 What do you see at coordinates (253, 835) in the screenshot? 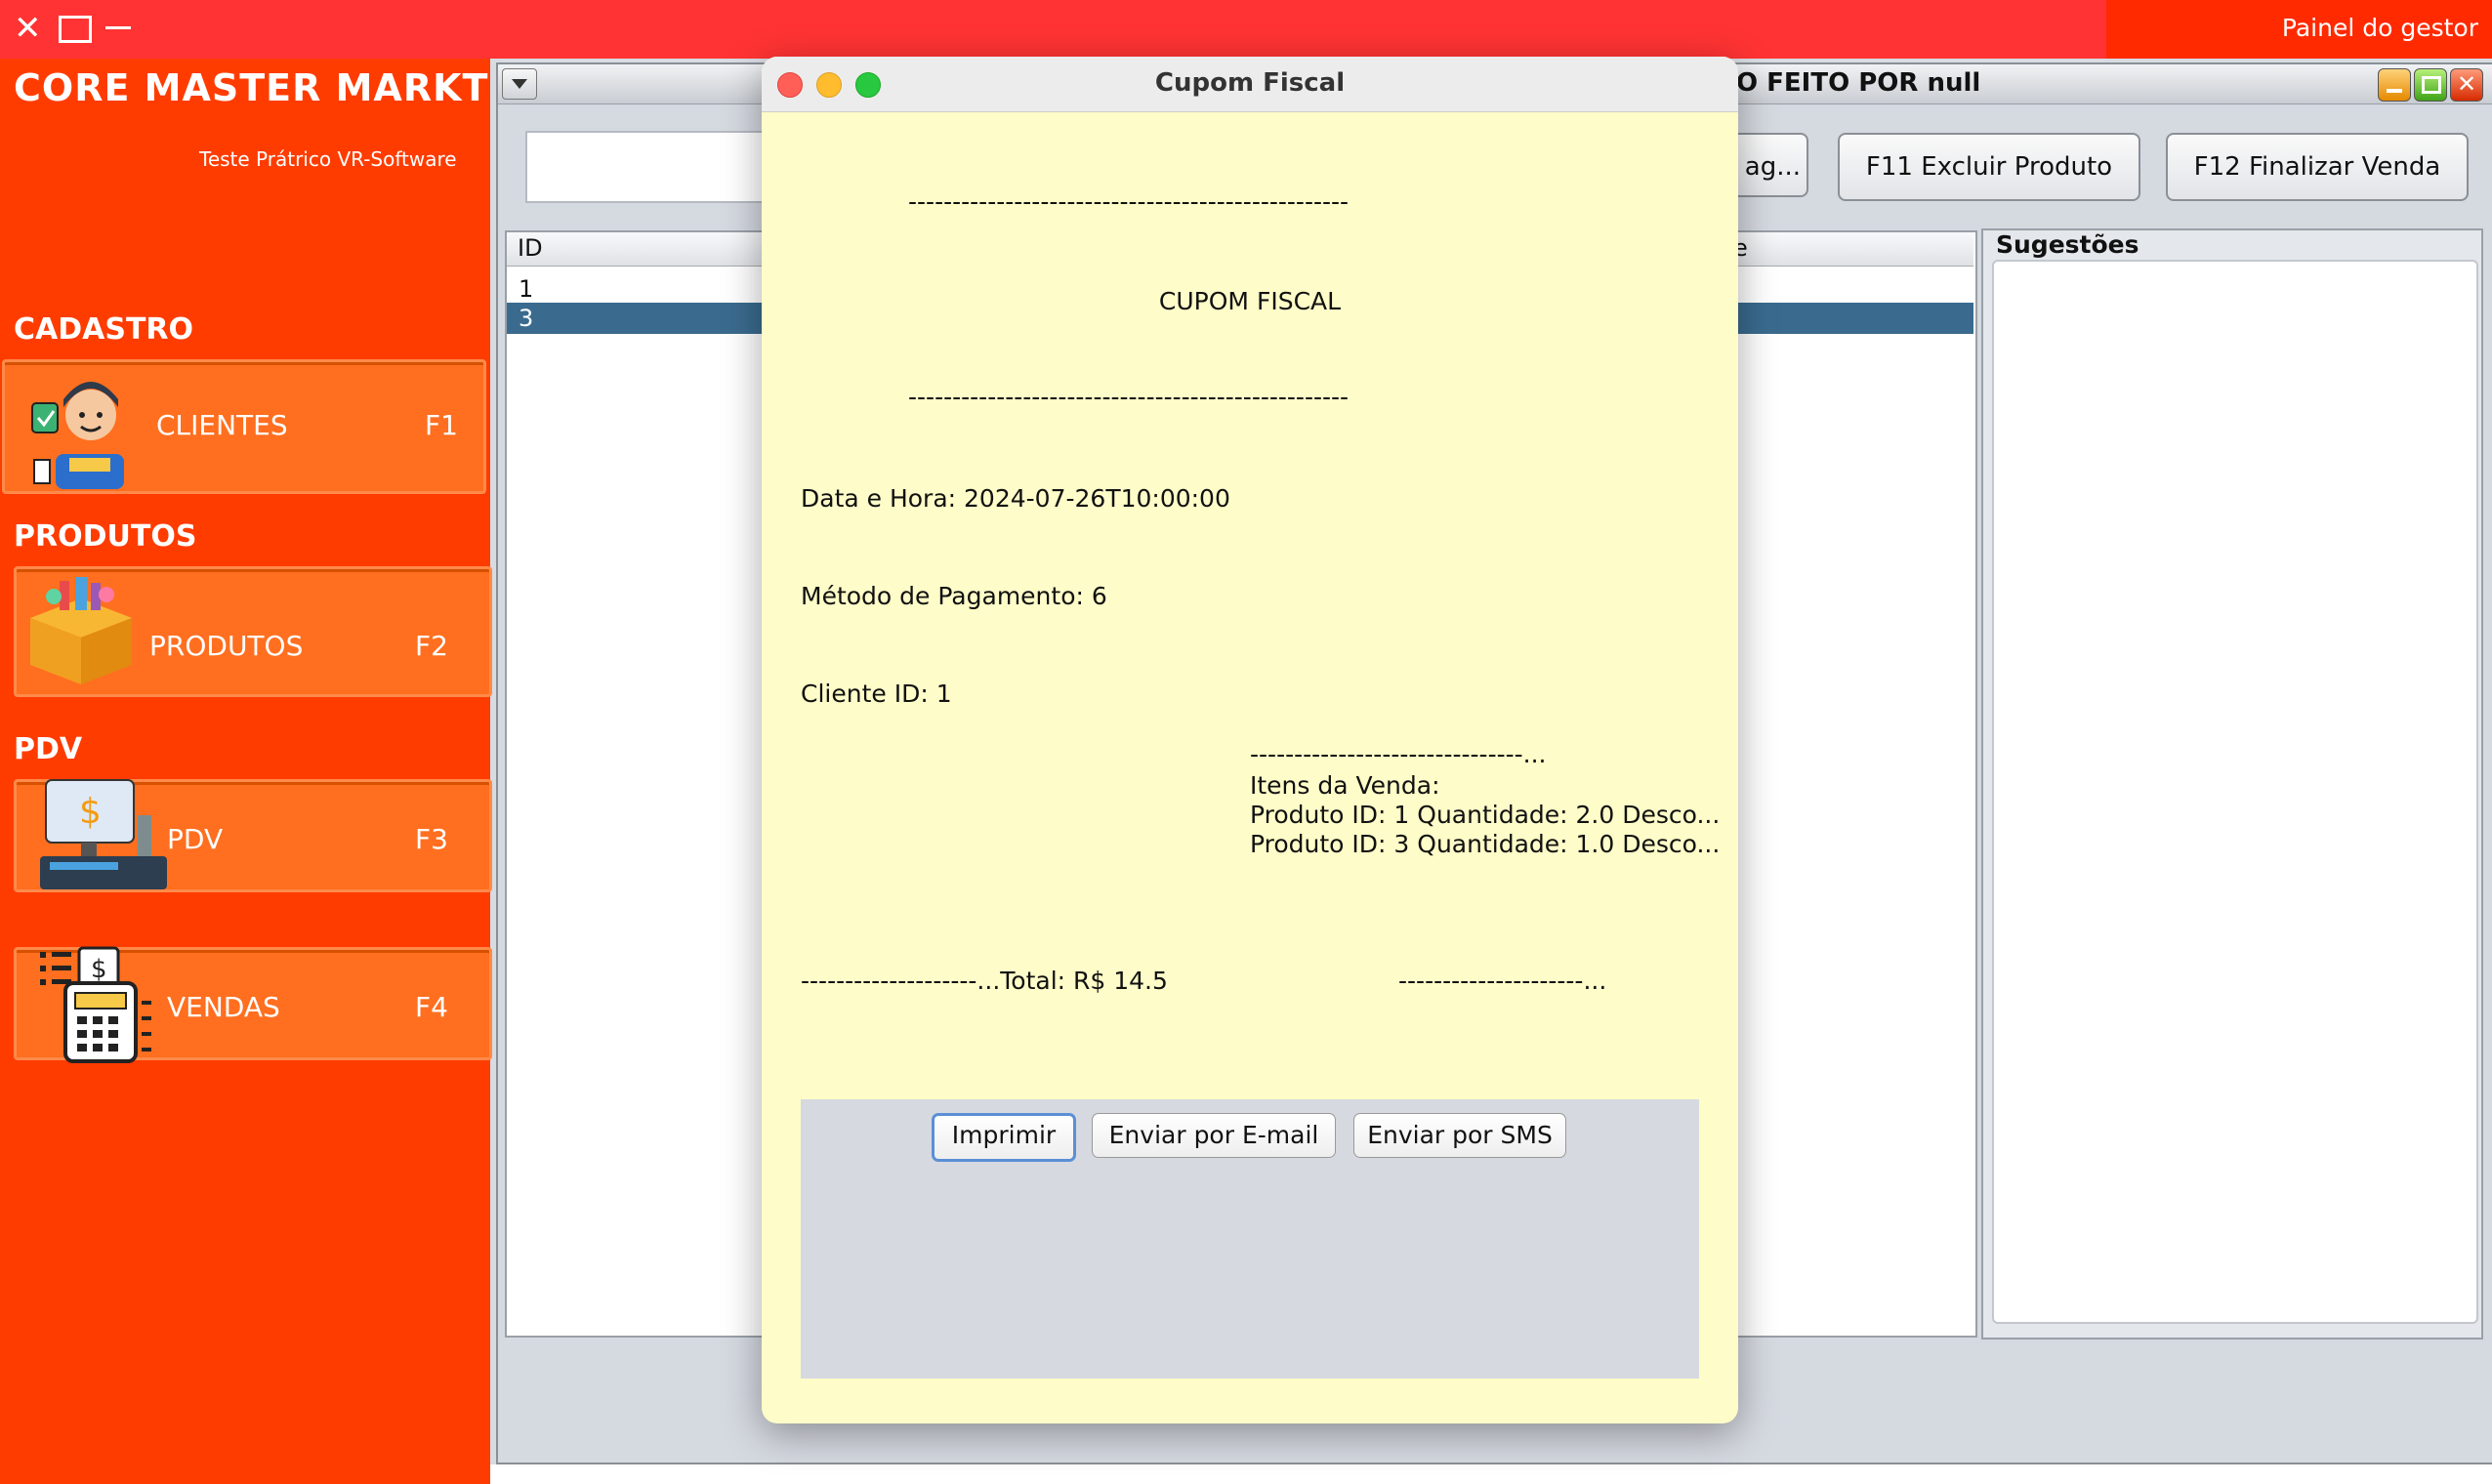
I see `sidebar-item-pdv: $ PDV F3` at bounding box center [253, 835].